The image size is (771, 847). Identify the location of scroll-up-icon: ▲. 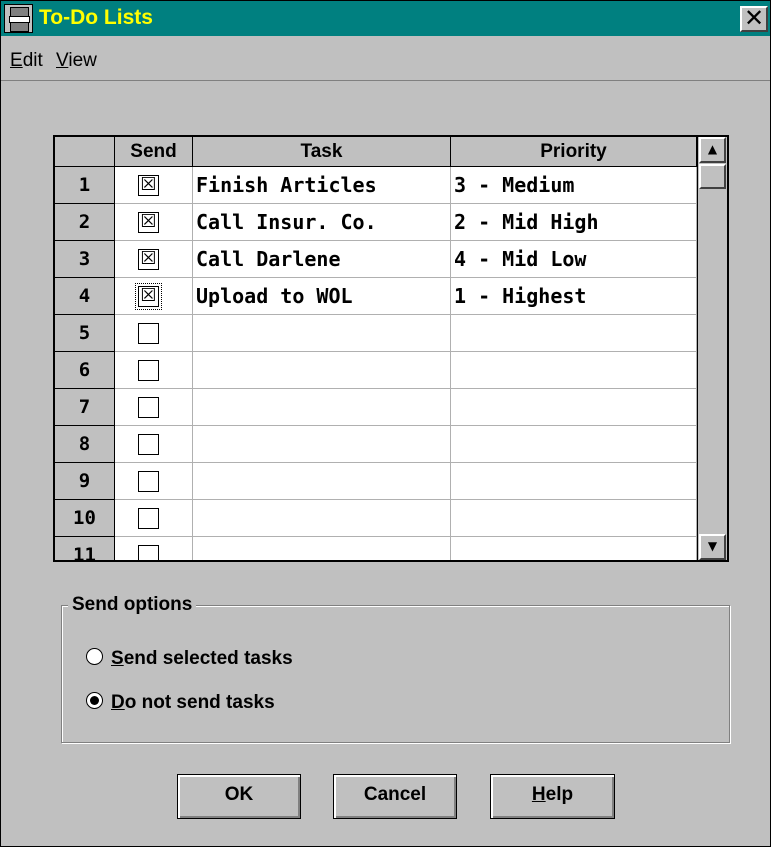
(712, 150).